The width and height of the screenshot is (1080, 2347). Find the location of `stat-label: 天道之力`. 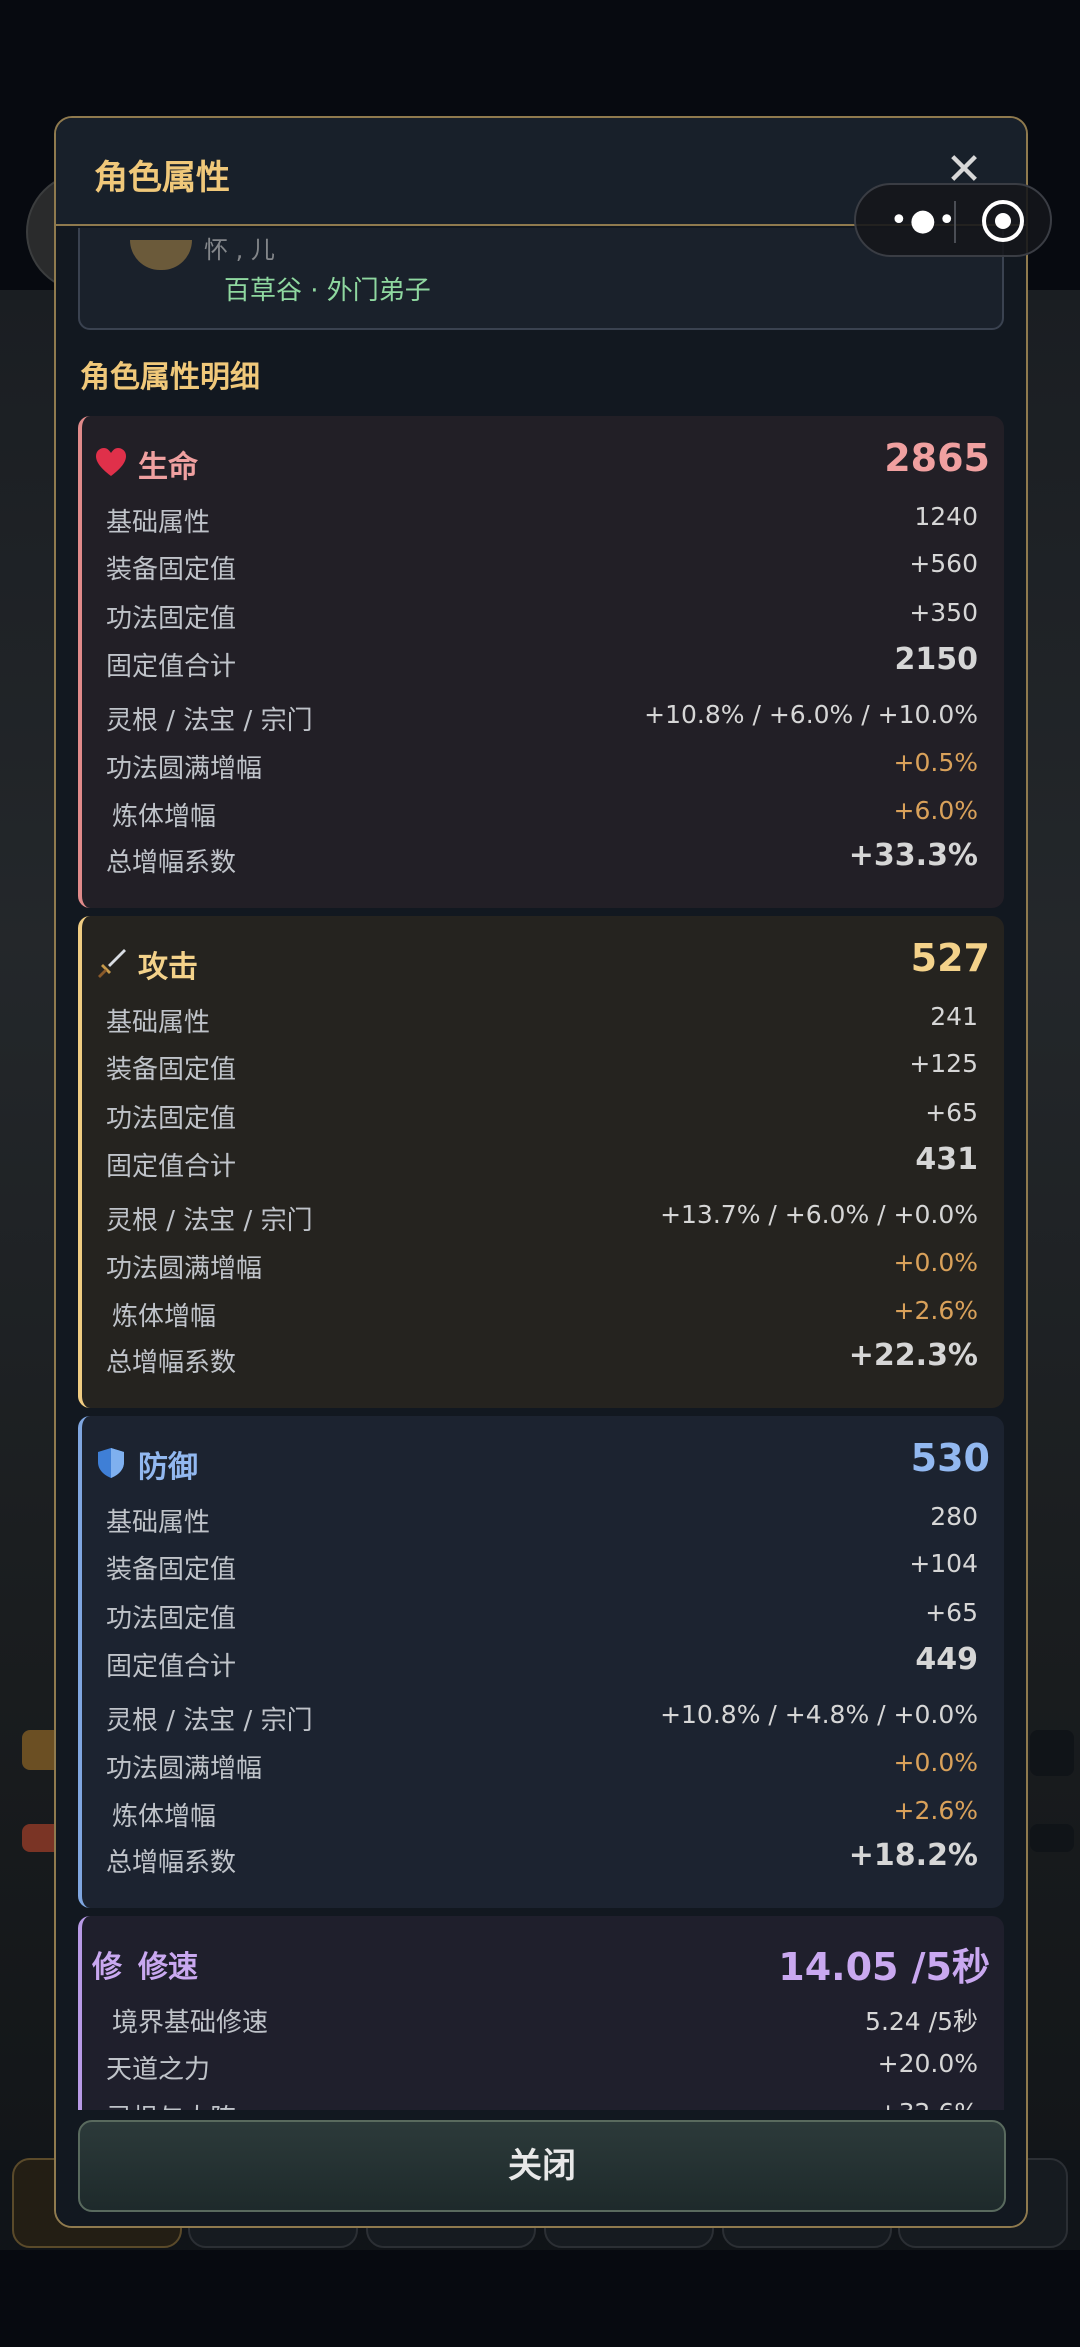

stat-label: 天道之力 is located at coordinates (158, 2070).